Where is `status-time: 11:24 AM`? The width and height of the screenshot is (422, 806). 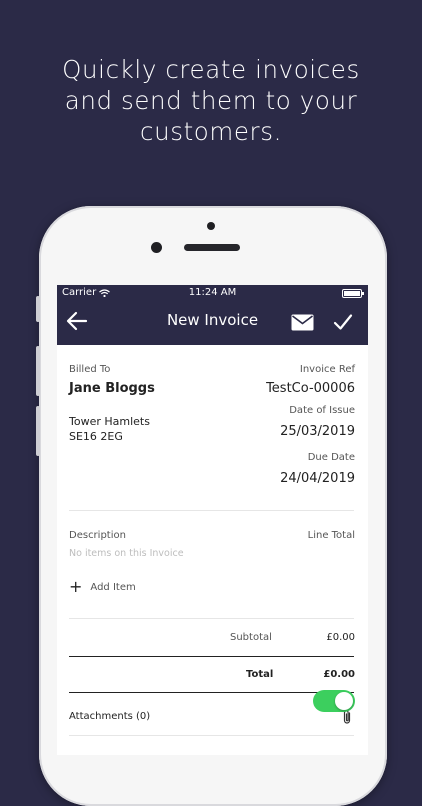 status-time: 11:24 AM is located at coordinates (212, 292).